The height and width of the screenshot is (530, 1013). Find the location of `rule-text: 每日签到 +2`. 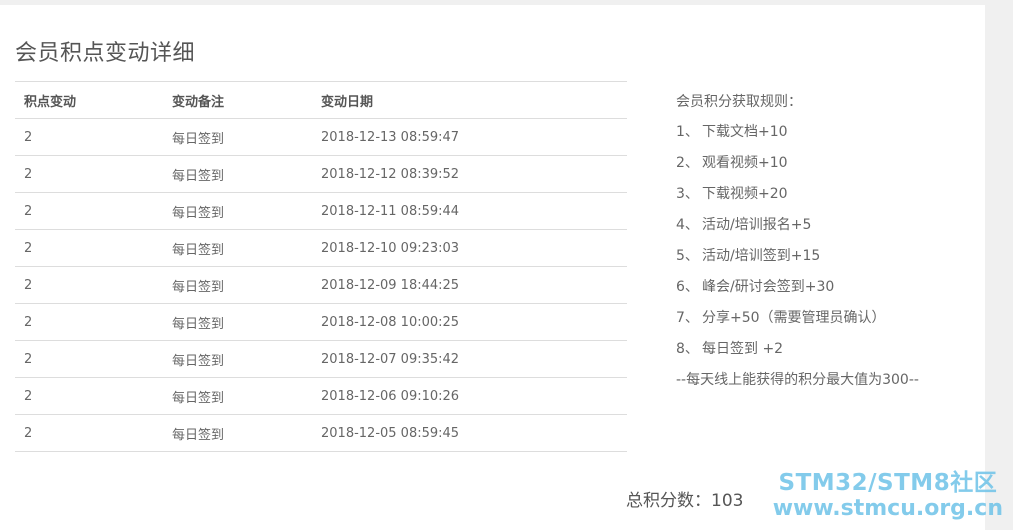

rule-text: 每日签到 +2 is located at coordinates (743, 349).